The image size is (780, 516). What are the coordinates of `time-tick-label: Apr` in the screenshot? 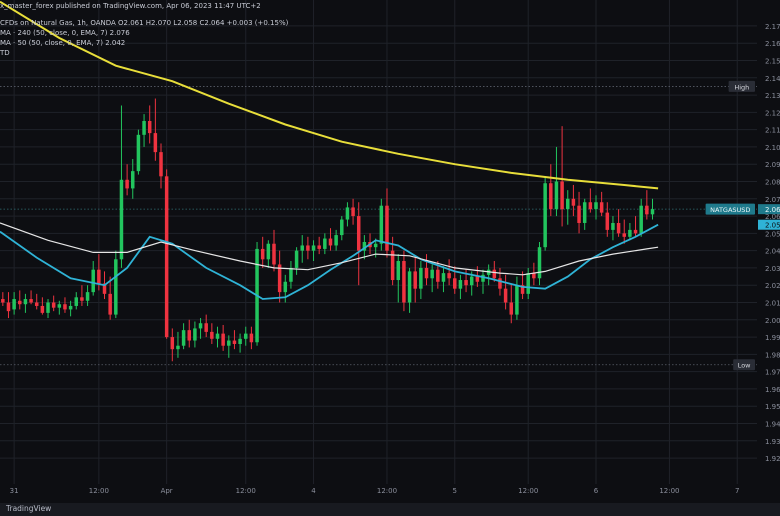 It's located at (167, 491).